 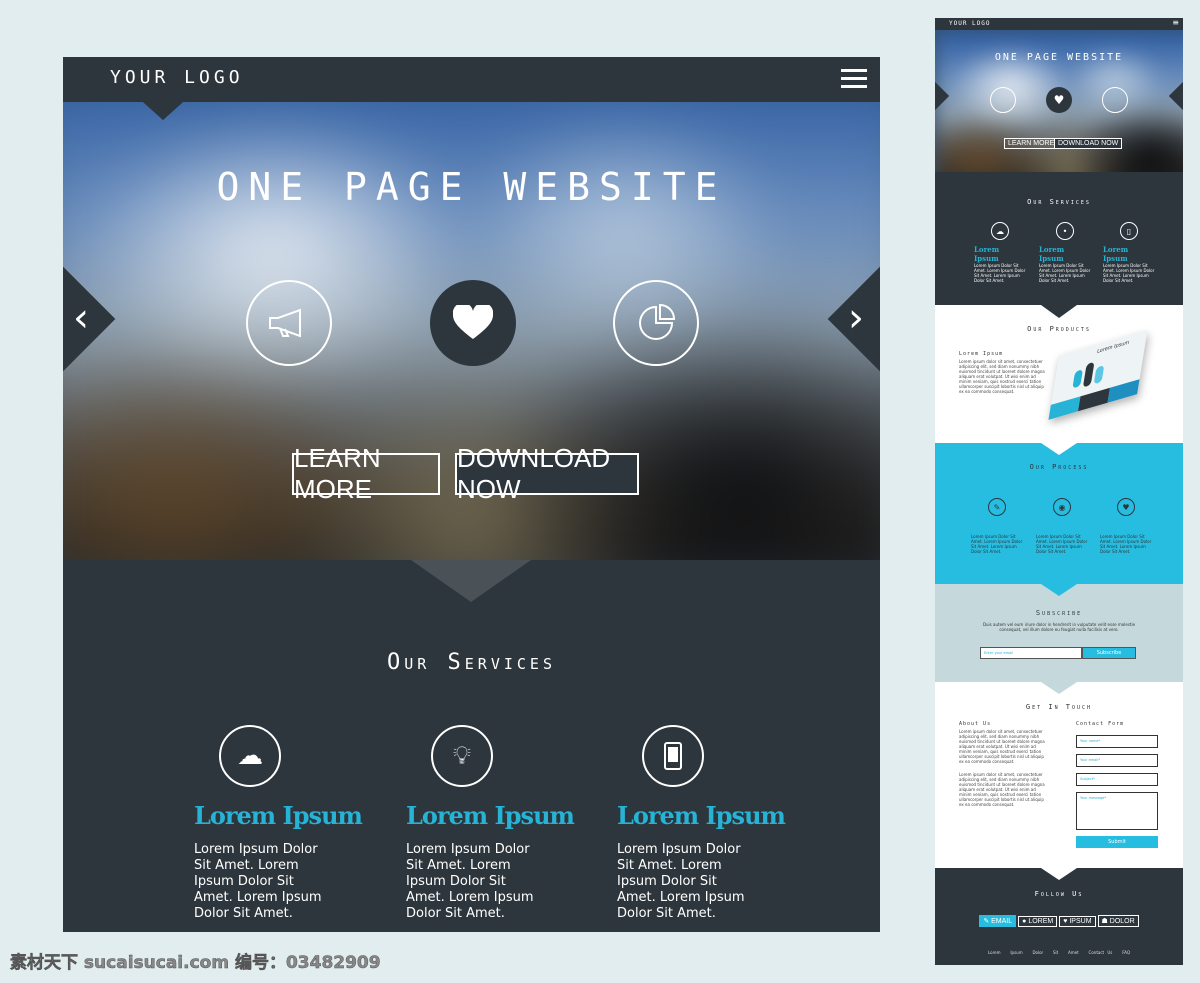 What do you see at coordinates (656, 323) in the screenshot?
I see `pie-chart-icon` at bounding box center [656, 323].